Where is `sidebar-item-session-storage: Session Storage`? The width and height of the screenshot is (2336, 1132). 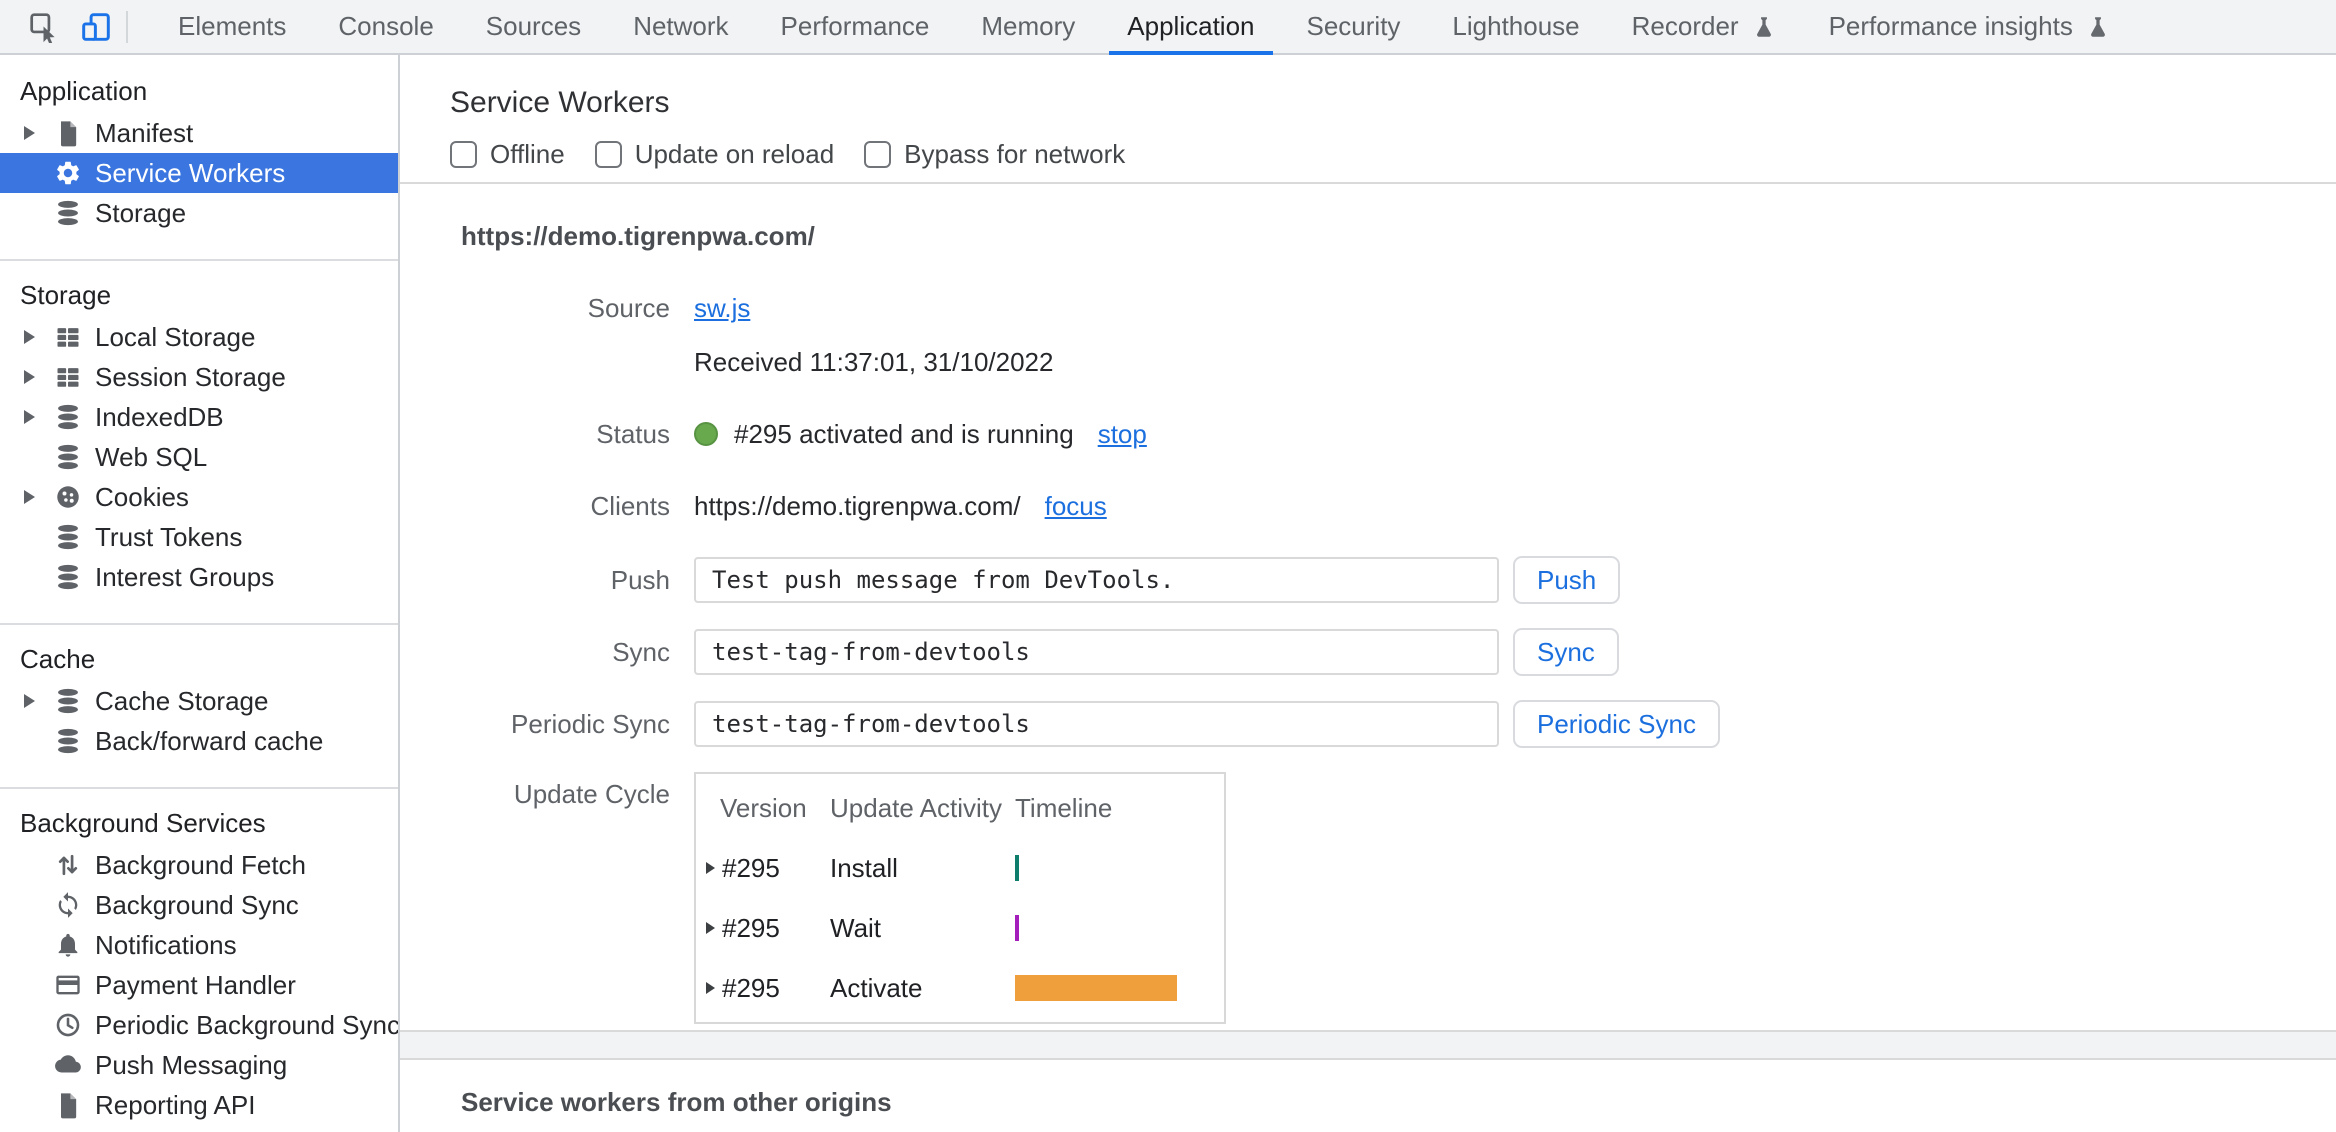
sidebar-item-session-storage: Session Storage is located at coordinates (199, 377).